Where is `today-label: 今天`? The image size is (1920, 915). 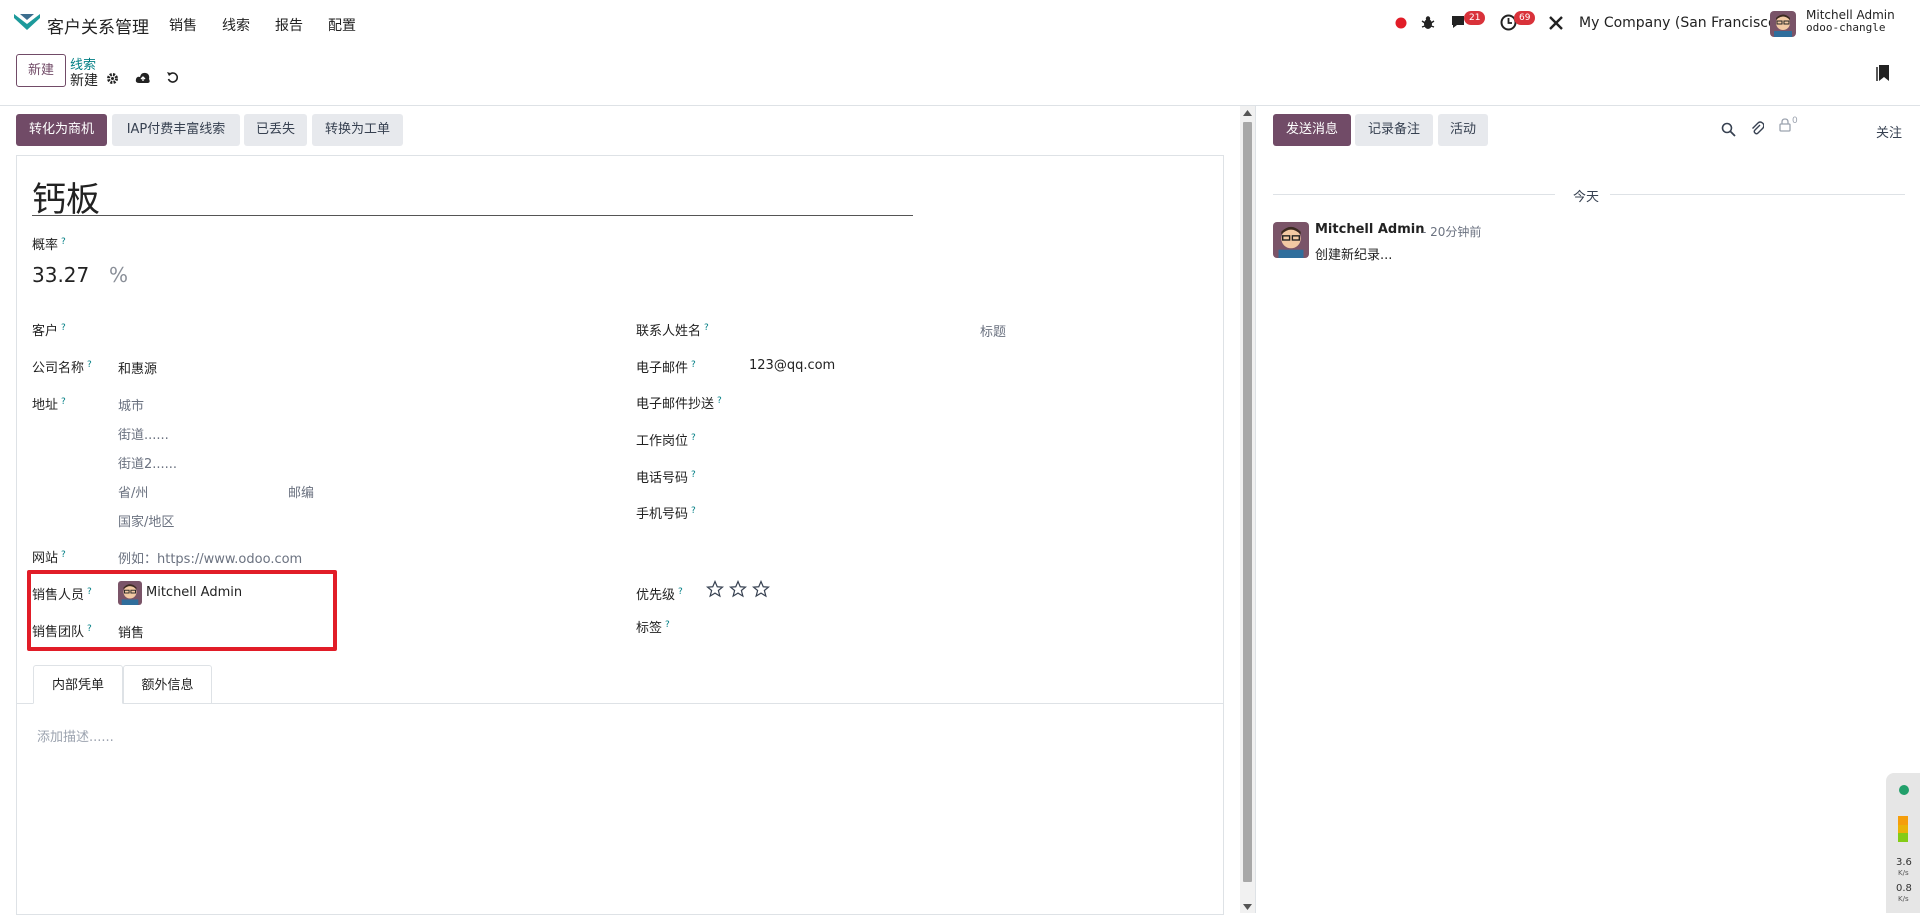 today-label: 今天 is located at coordinates (1586, 197).